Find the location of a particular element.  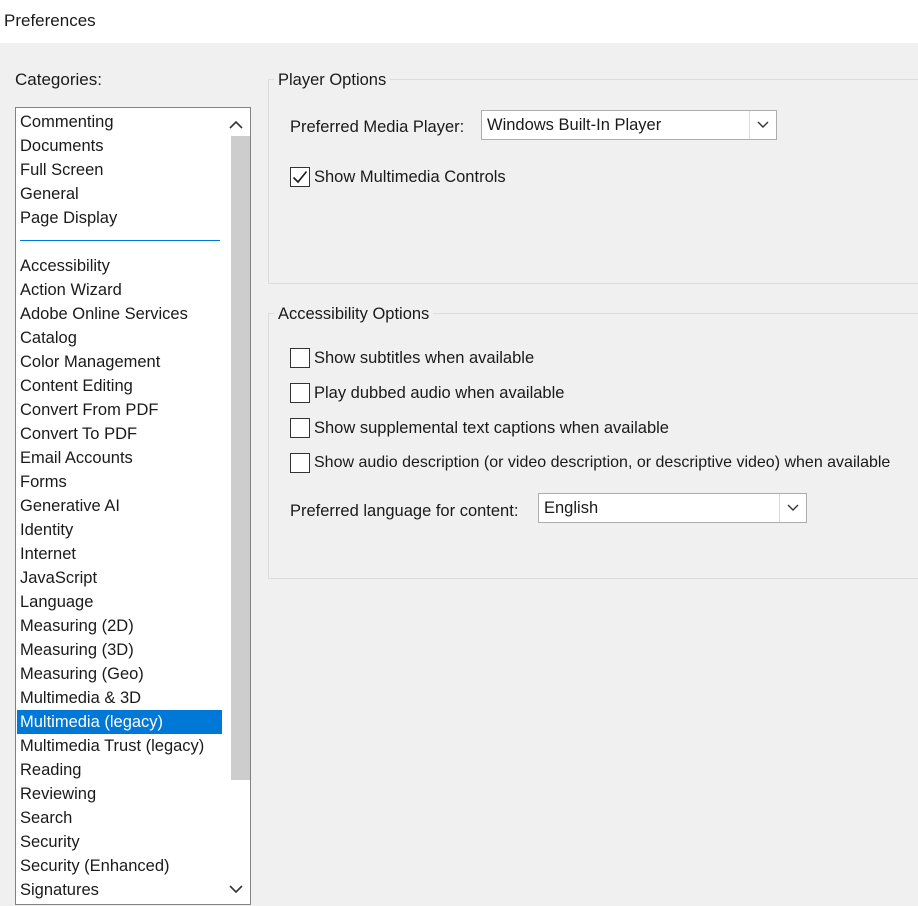

category-item: Convert To PDF is located at coordinates (120, 434).